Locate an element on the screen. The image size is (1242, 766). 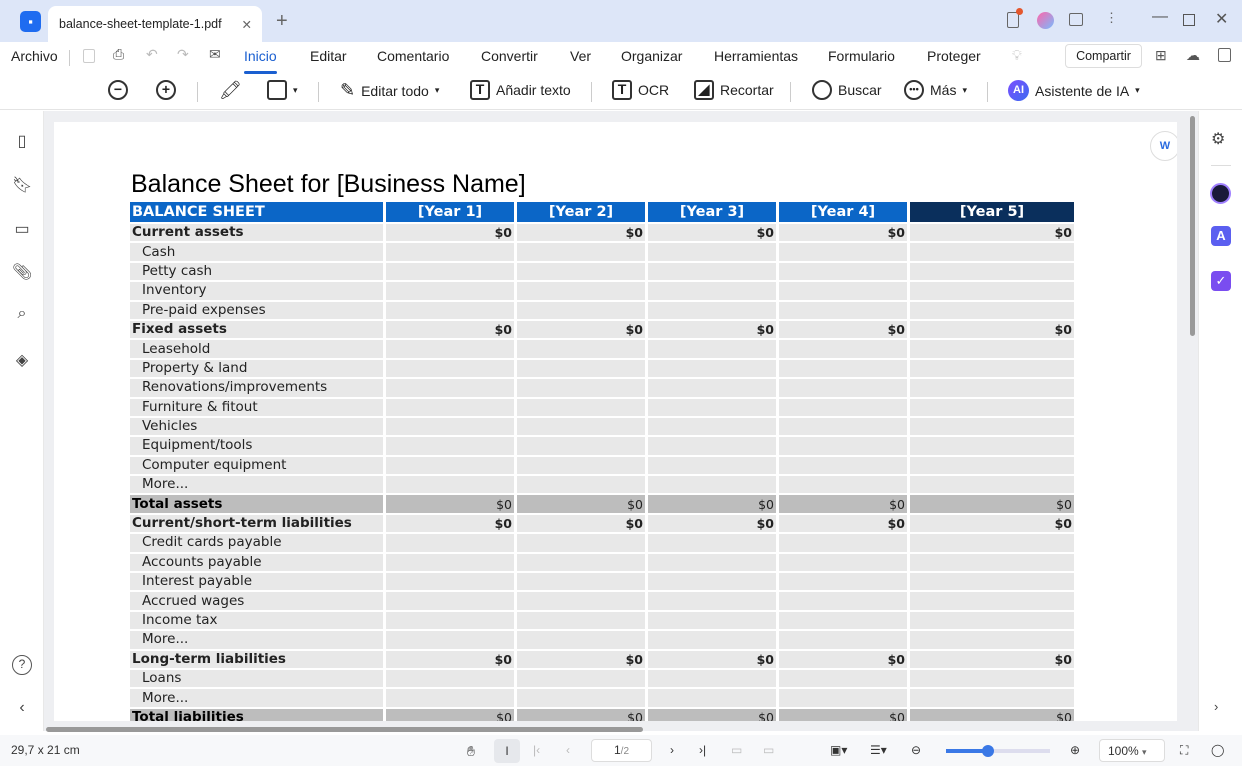
menu-herramientas: Herramientas is located at coordinates (756, 56).